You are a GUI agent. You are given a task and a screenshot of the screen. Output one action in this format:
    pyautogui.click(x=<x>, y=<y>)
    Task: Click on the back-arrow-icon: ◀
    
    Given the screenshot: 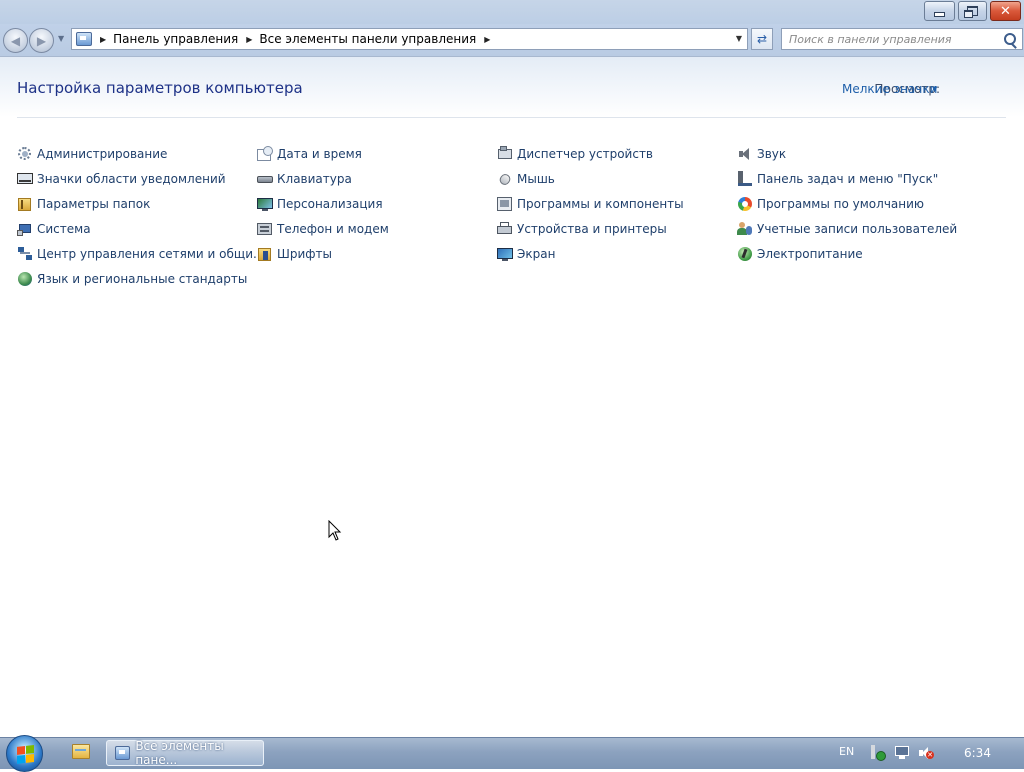 What is the action you would take?
    pyautogui.click(x=15, y=40)
    